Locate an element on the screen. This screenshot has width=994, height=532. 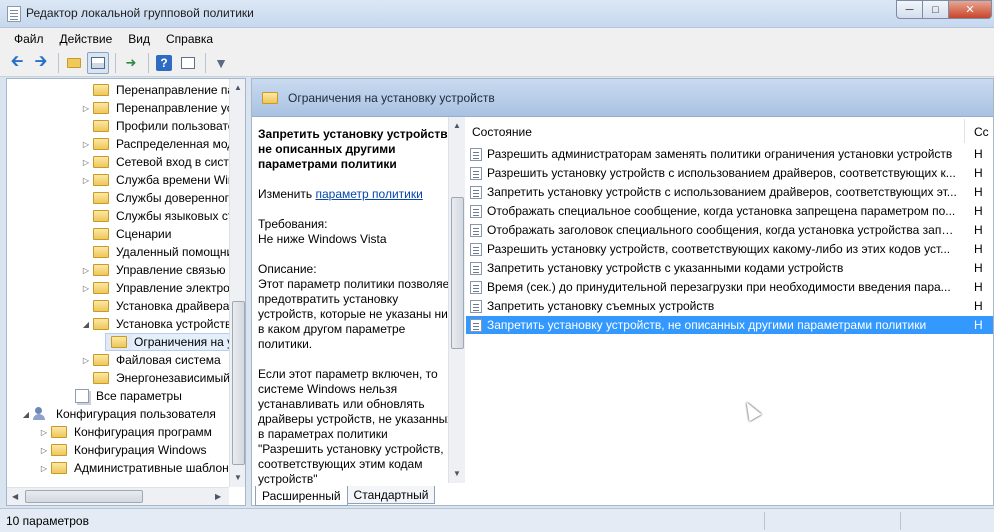
tree-item: ▷ Управление электропи is located at coordinates (163, 288).